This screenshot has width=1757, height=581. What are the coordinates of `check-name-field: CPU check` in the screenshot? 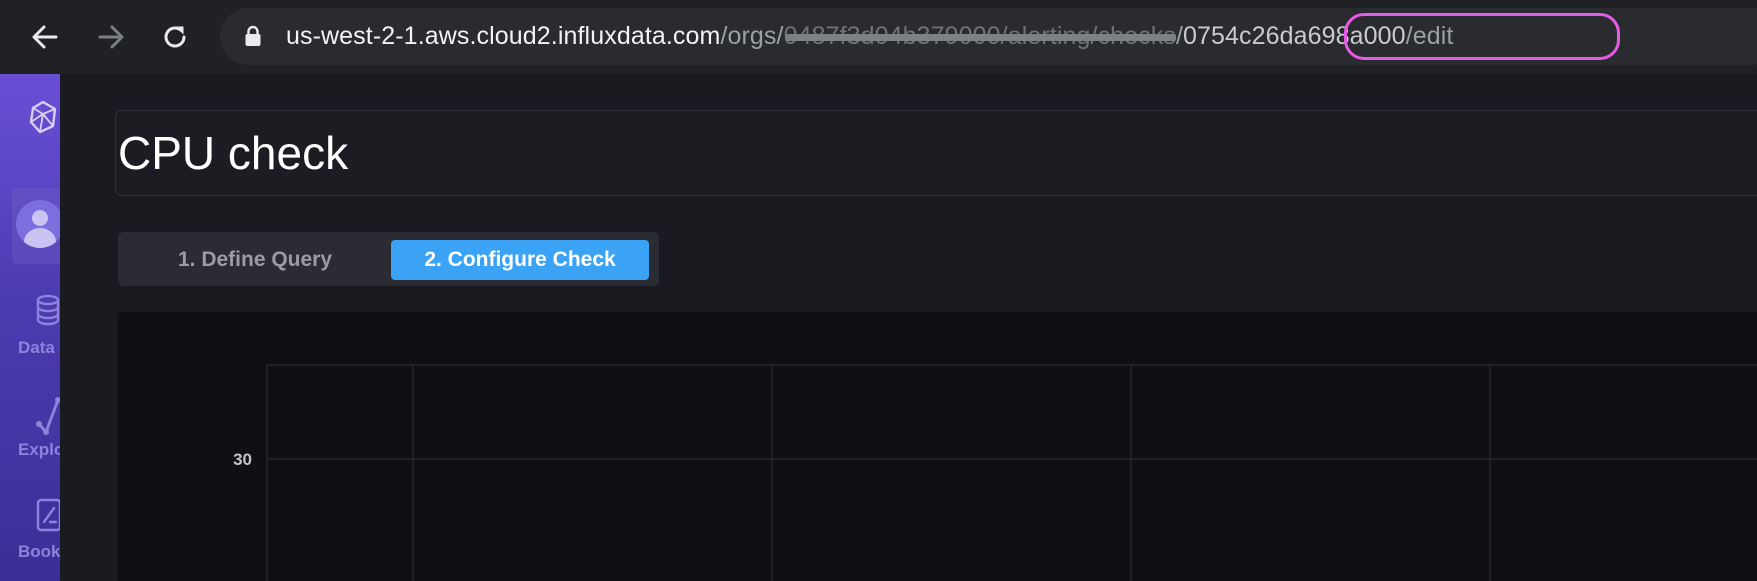 It's located at (936, 153).